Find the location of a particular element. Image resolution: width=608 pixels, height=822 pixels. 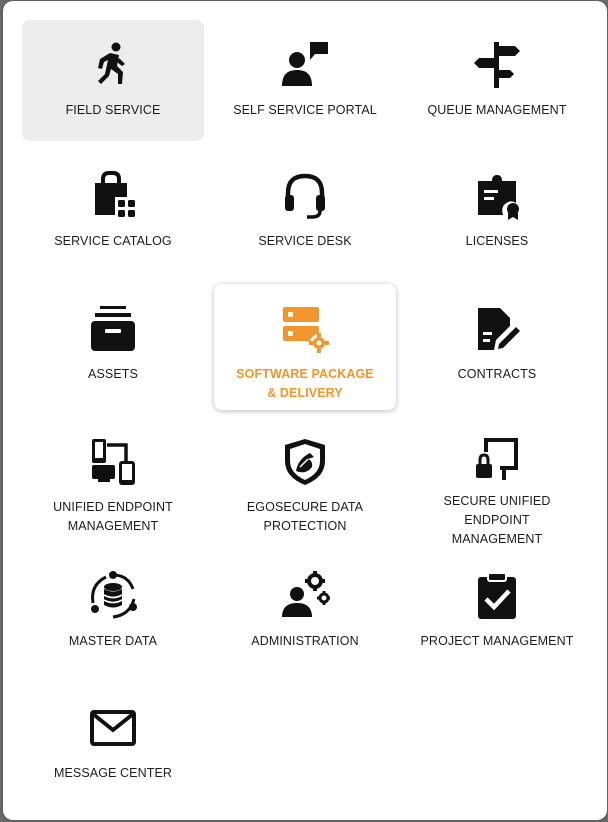

tile-service-catalog: SERVICE CATALOG is located at coordinates (113, 212).